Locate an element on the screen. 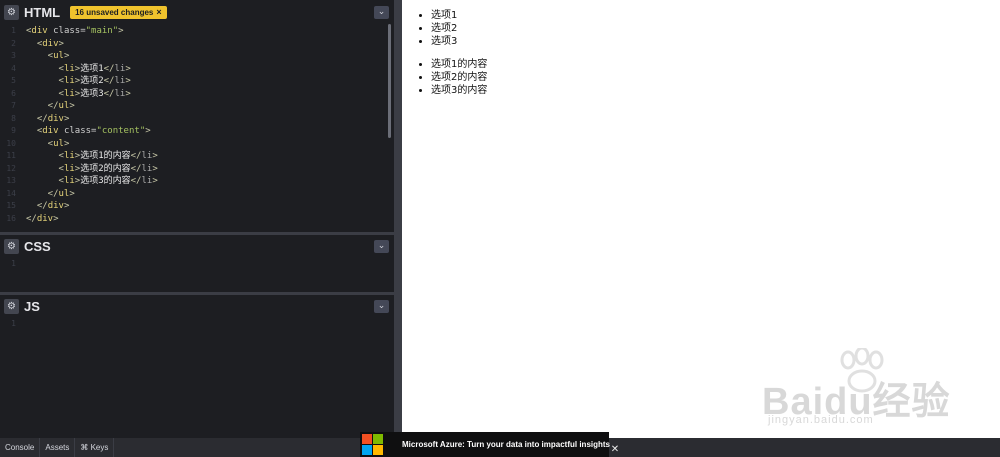 The height and width of the screenshot is (457, 1000). code-token: "main" is located at coordinates (102, 31).